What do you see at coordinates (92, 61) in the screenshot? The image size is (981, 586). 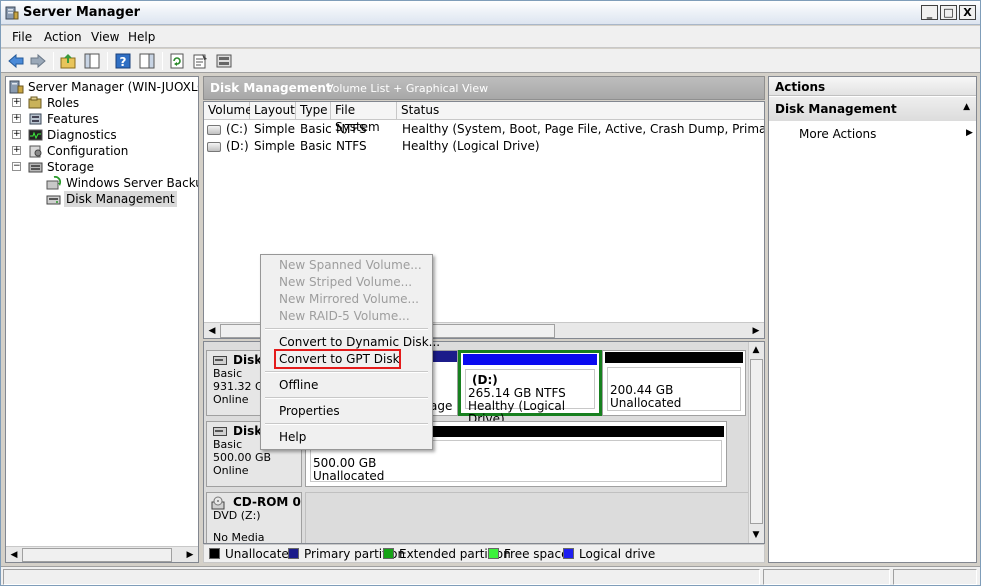 I see `show-hide-tree-icon` at bounding box center [92, 61].